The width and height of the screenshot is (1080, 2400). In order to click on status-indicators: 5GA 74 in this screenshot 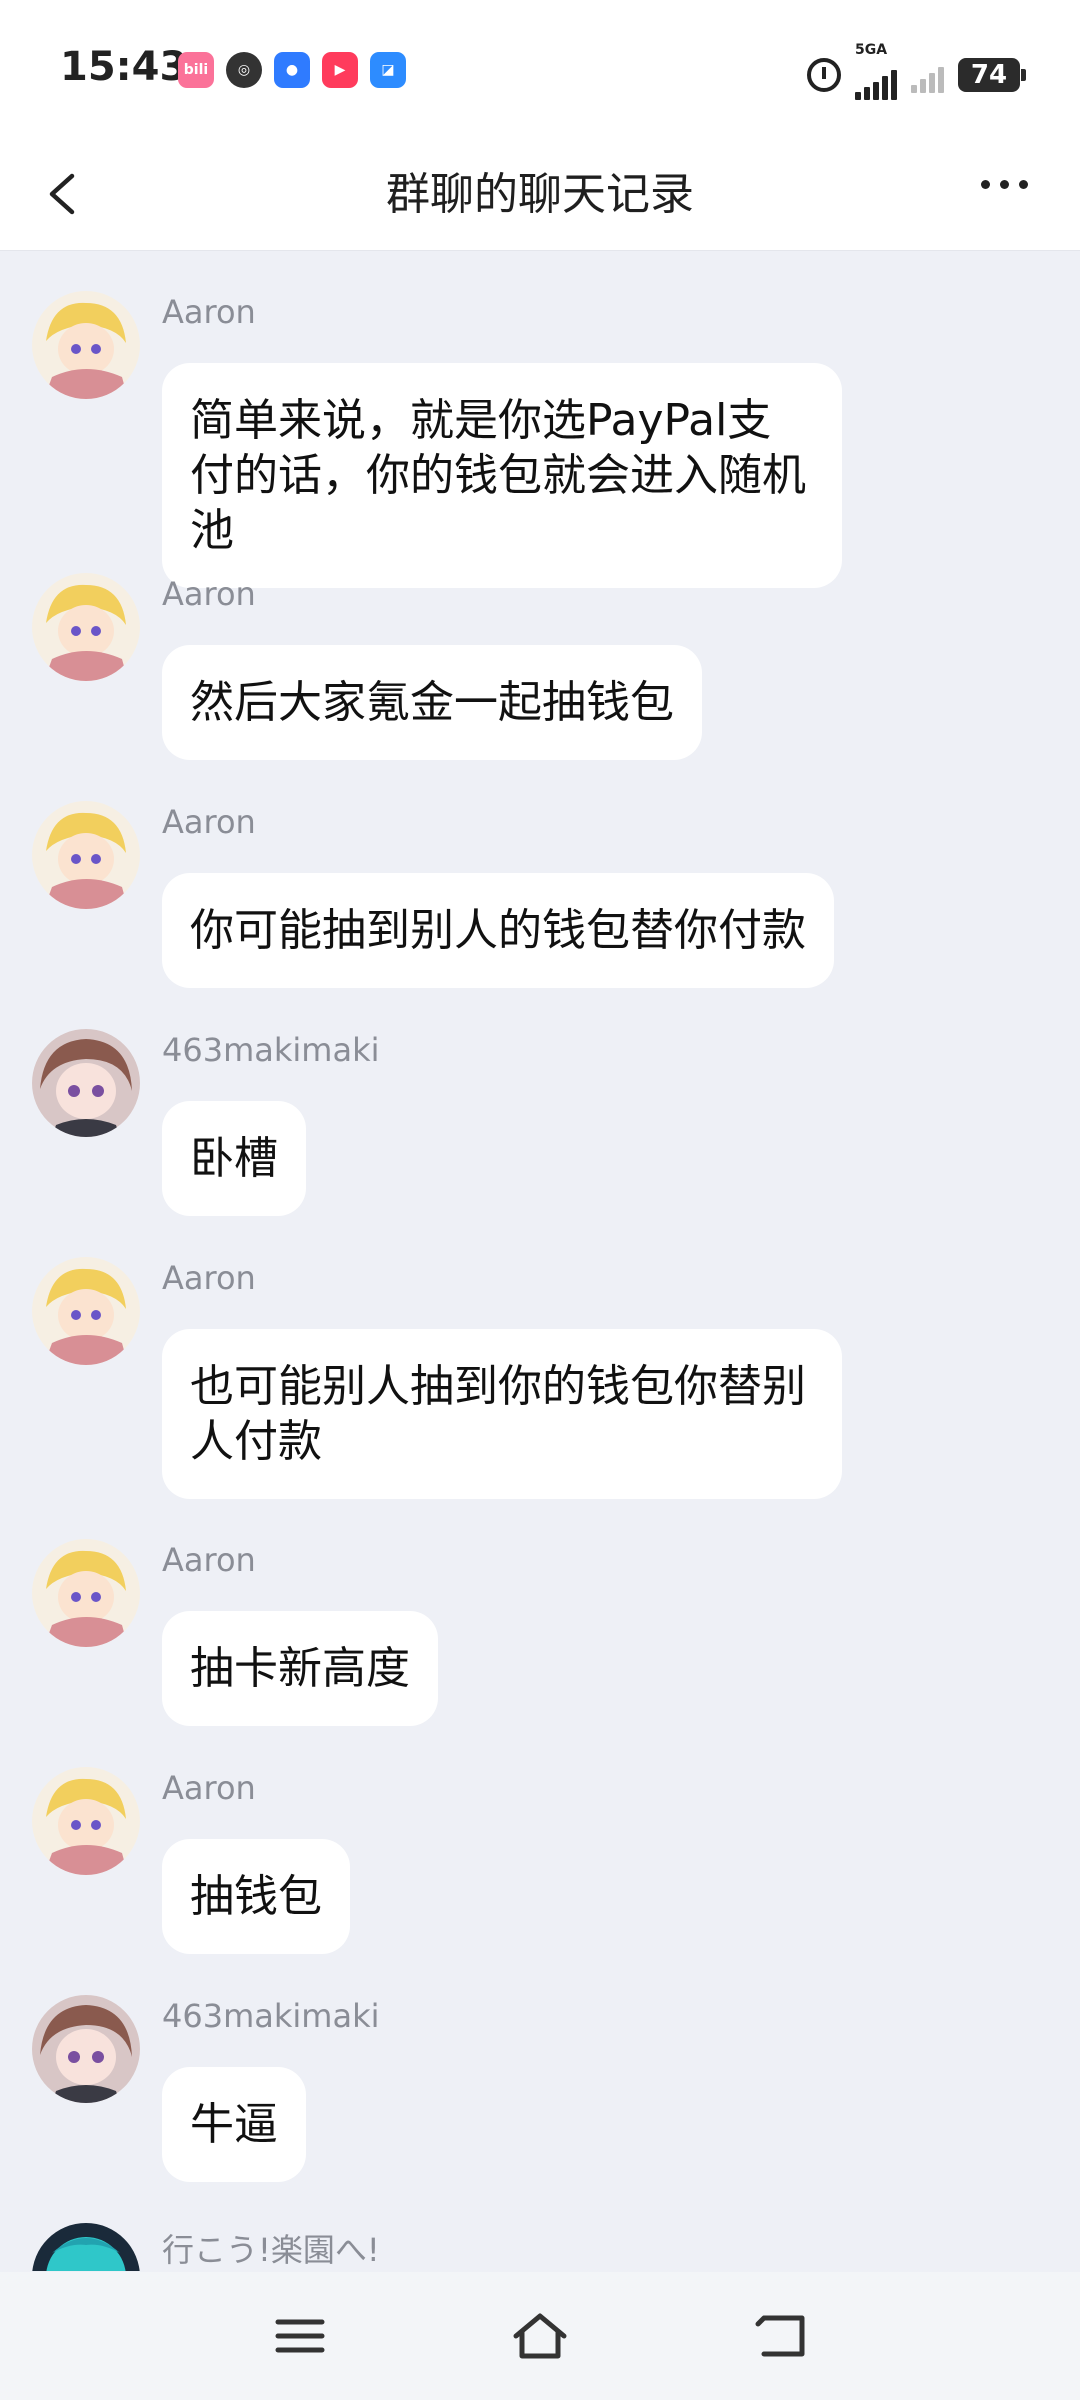, I will do `click(916, 71)`.